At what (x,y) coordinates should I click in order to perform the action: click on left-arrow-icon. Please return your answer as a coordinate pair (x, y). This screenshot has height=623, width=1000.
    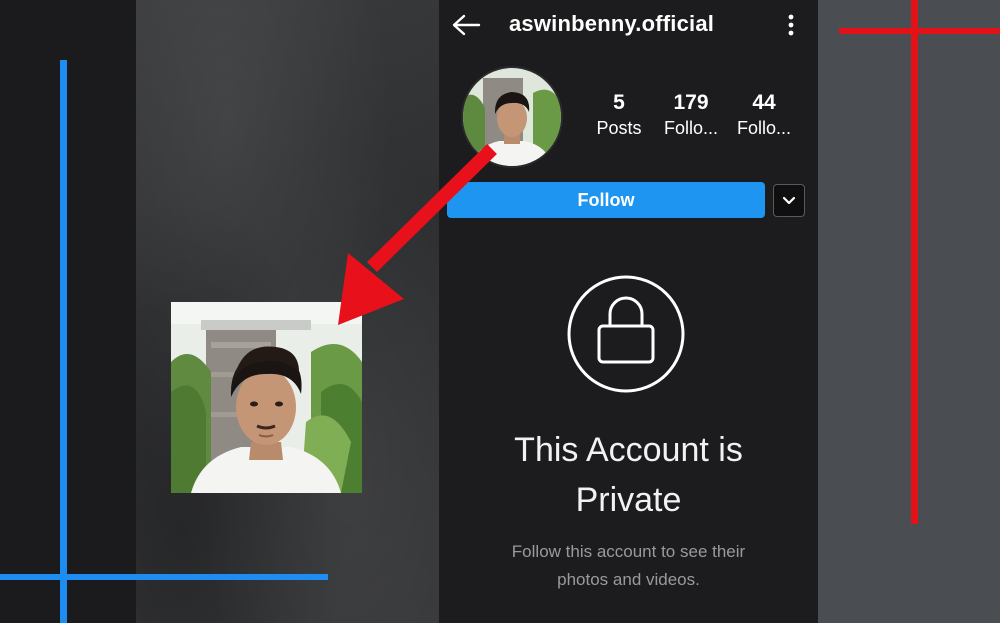
    Looking at the image, I should click on (466, 25).